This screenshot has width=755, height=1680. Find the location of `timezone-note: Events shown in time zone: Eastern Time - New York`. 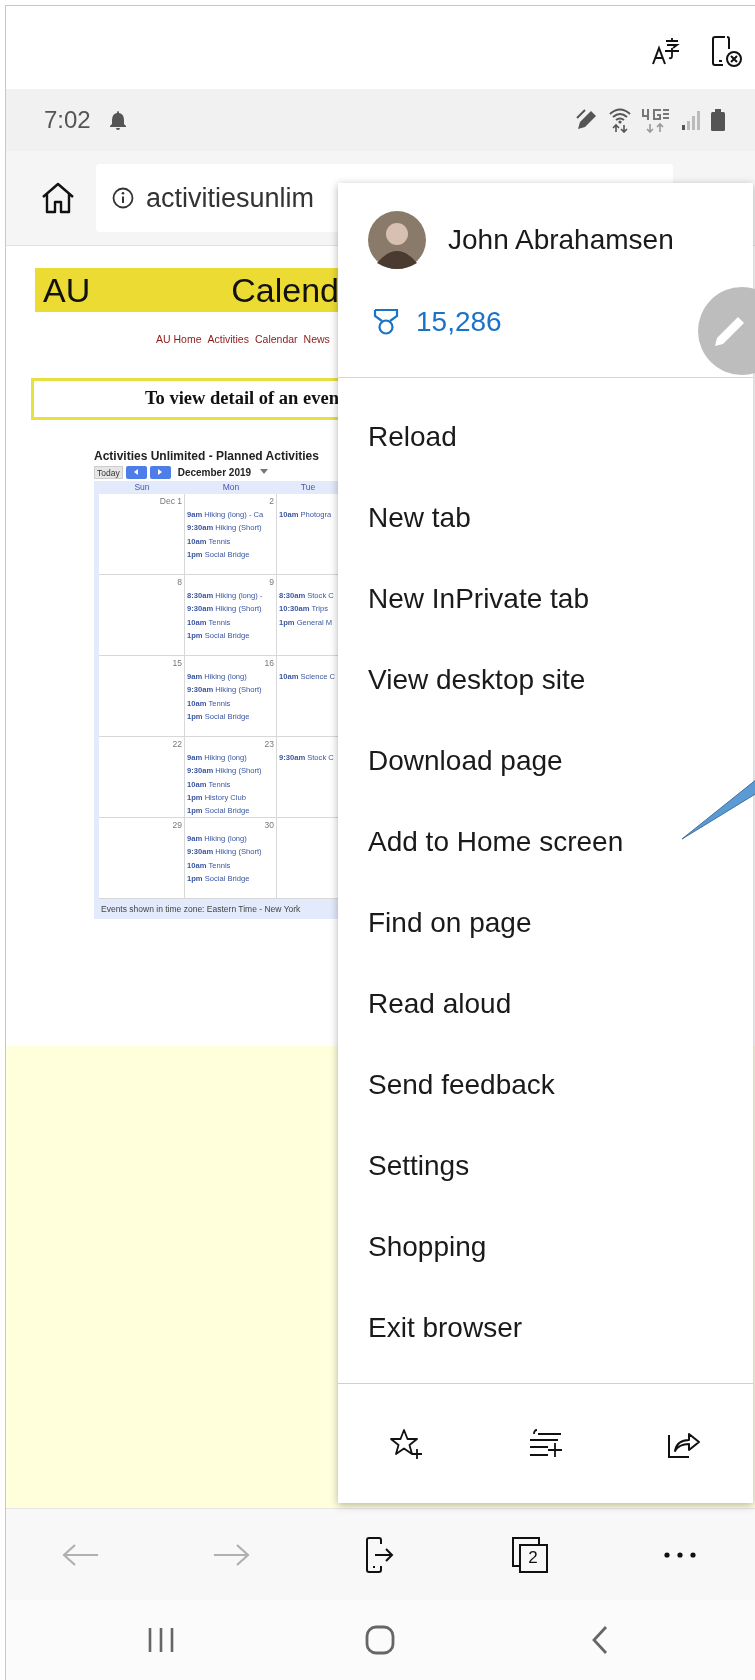

timezone-note: Events shown in time zone: Eastern Time - New York is located at coordinates (201, 909).